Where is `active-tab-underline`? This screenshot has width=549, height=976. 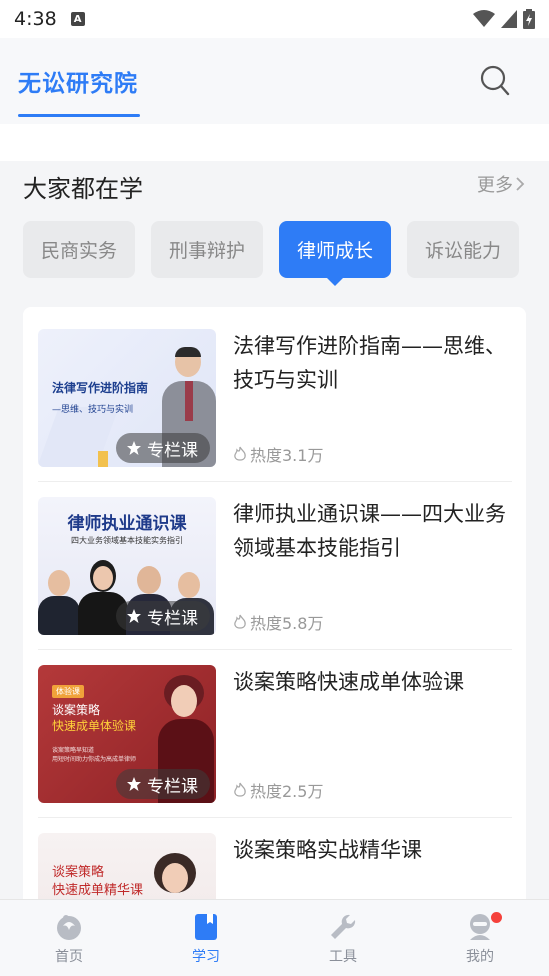 active-tab-underline is located at coordinates (79, 115).